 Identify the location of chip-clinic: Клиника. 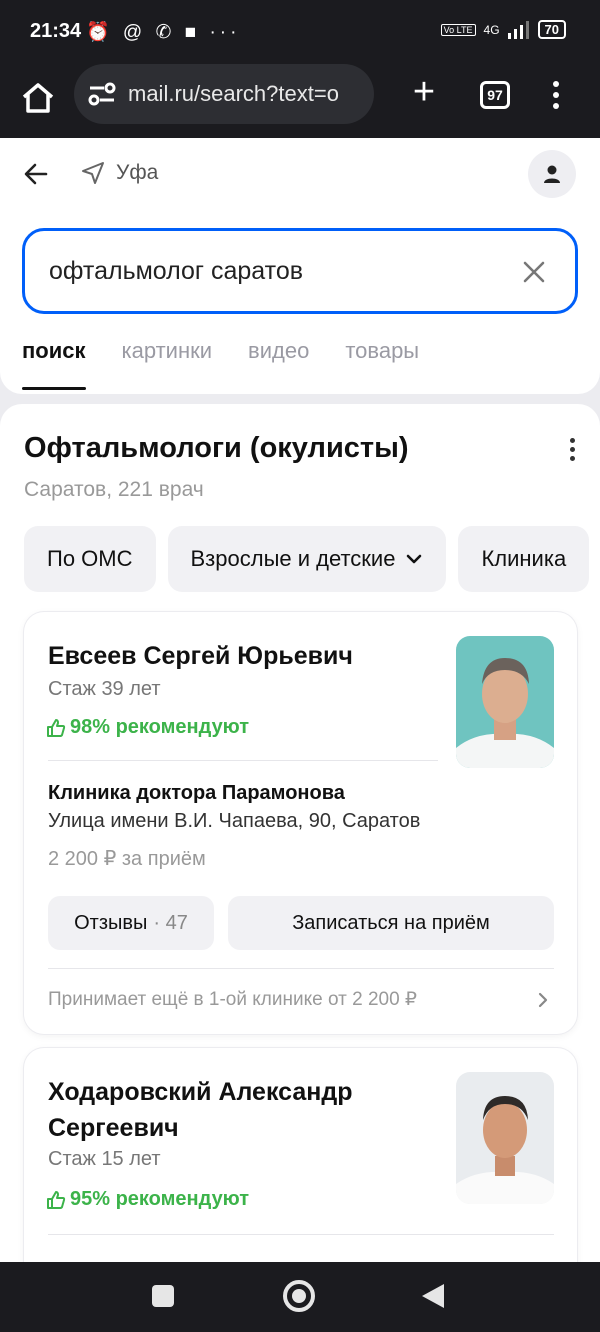
(524, 559).